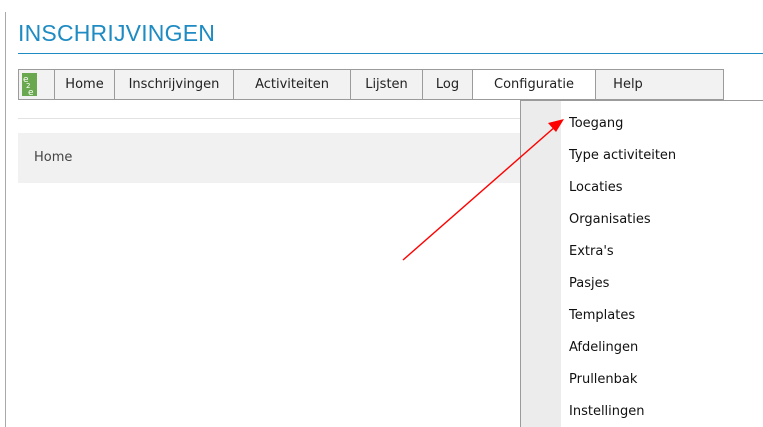 The height and width of the screenshot is (427, 763). What do you see at coordinates (269, 158) in the screenshot?
I see `breadcrumb: Home` at bounding box center [269, 158].